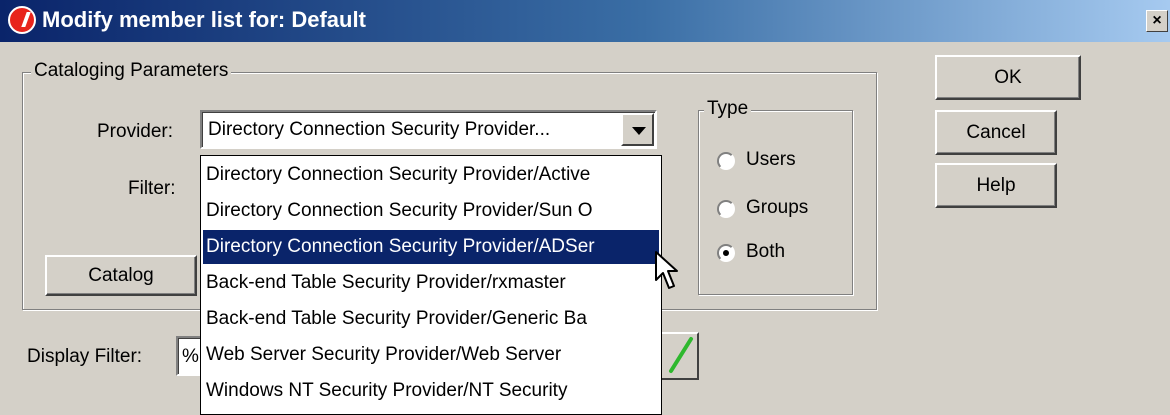 The height and width of the screenshot is (415, 1170). I want to click on cancel-button-label: Cancel, so click(996, 132).